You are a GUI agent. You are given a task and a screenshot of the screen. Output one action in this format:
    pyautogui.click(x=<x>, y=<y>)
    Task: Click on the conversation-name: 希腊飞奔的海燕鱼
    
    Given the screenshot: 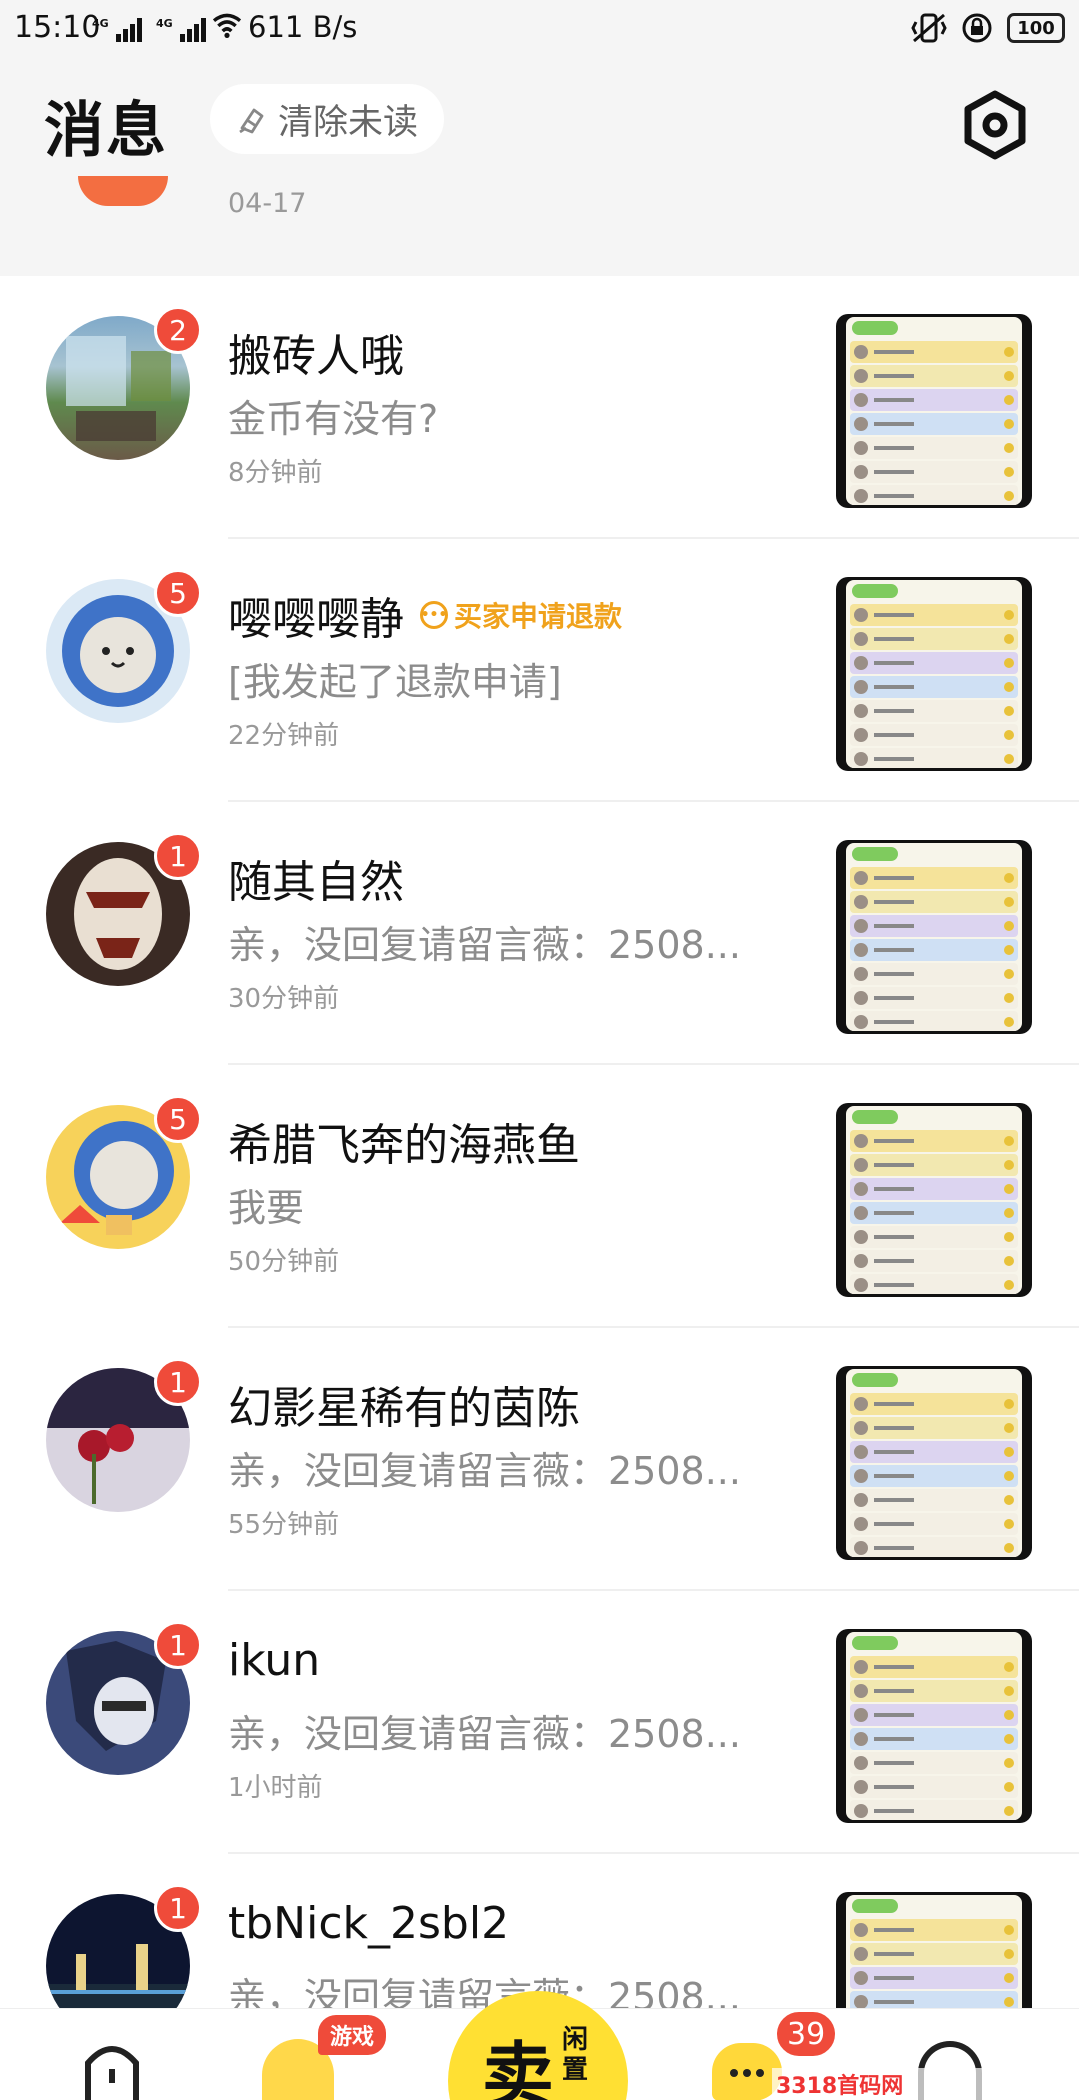 What is the action you would take?
    pyautogui.click(x=404, y=1145)
    